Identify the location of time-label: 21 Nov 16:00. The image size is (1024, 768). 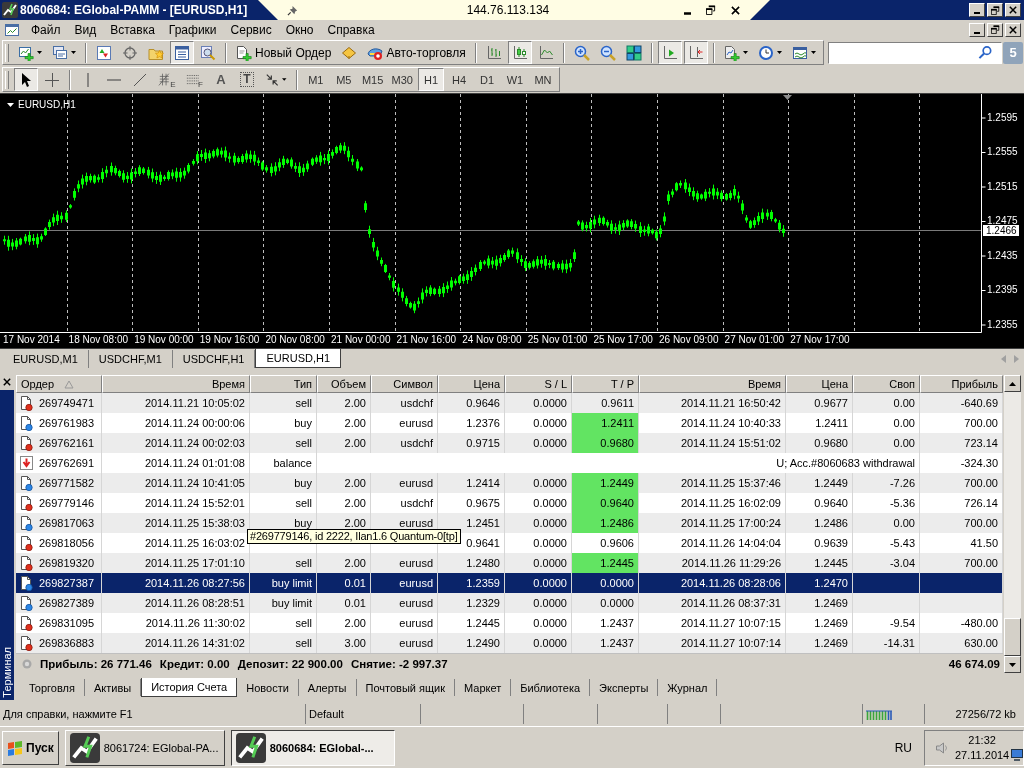
(426, 340).